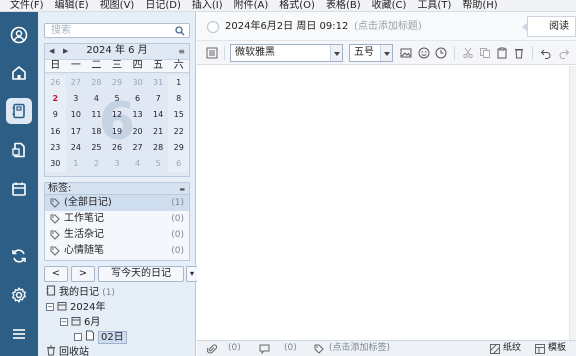 This screenshot has height=356, width=576. What do you see at coordinates (55, 115) in the screenshot?
I see `calendar-day: 9` at bounding box center [55, 115].